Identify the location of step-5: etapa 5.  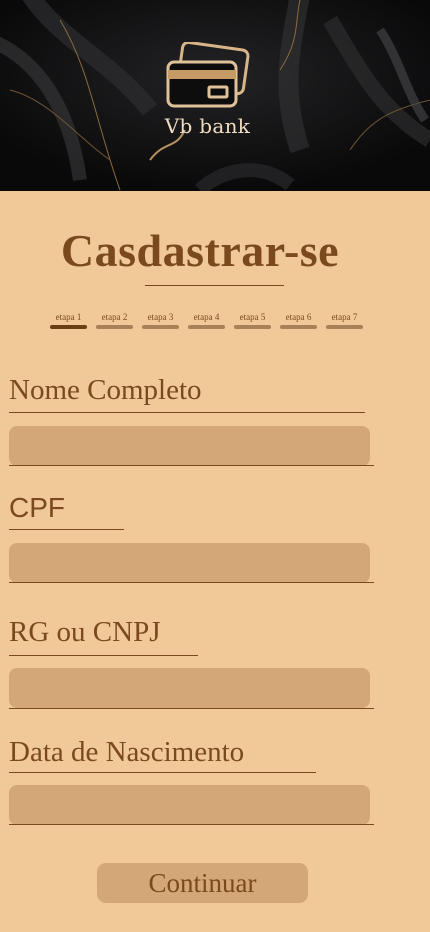
(252, 320).